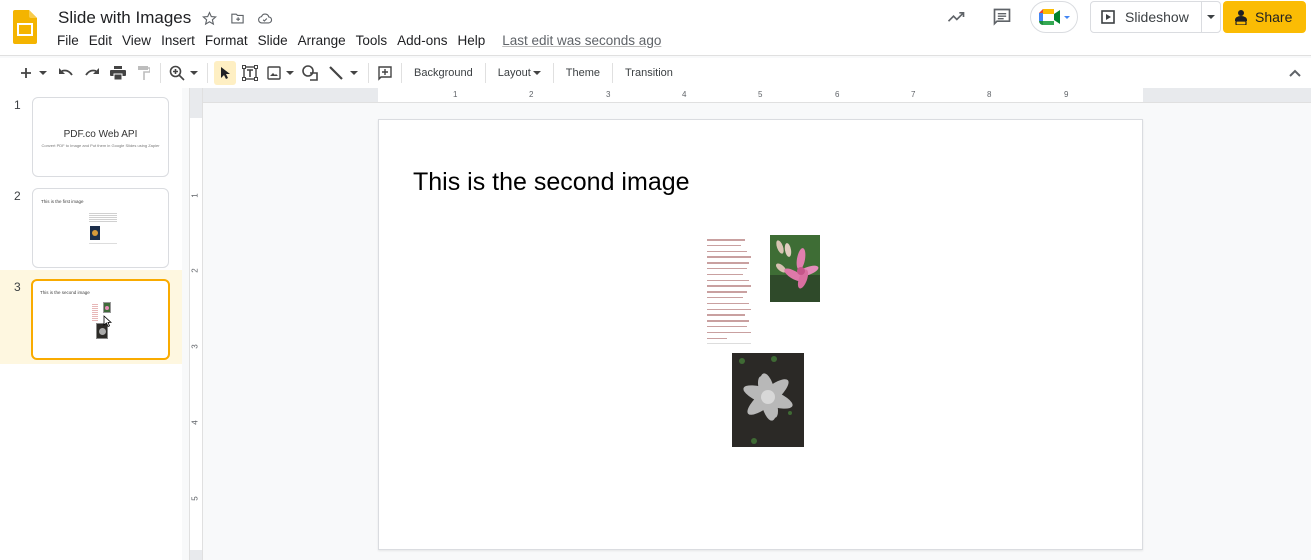 This screenshot has width=1311, height=560. I want to click on layout-label: Layout, so click(514, 73).